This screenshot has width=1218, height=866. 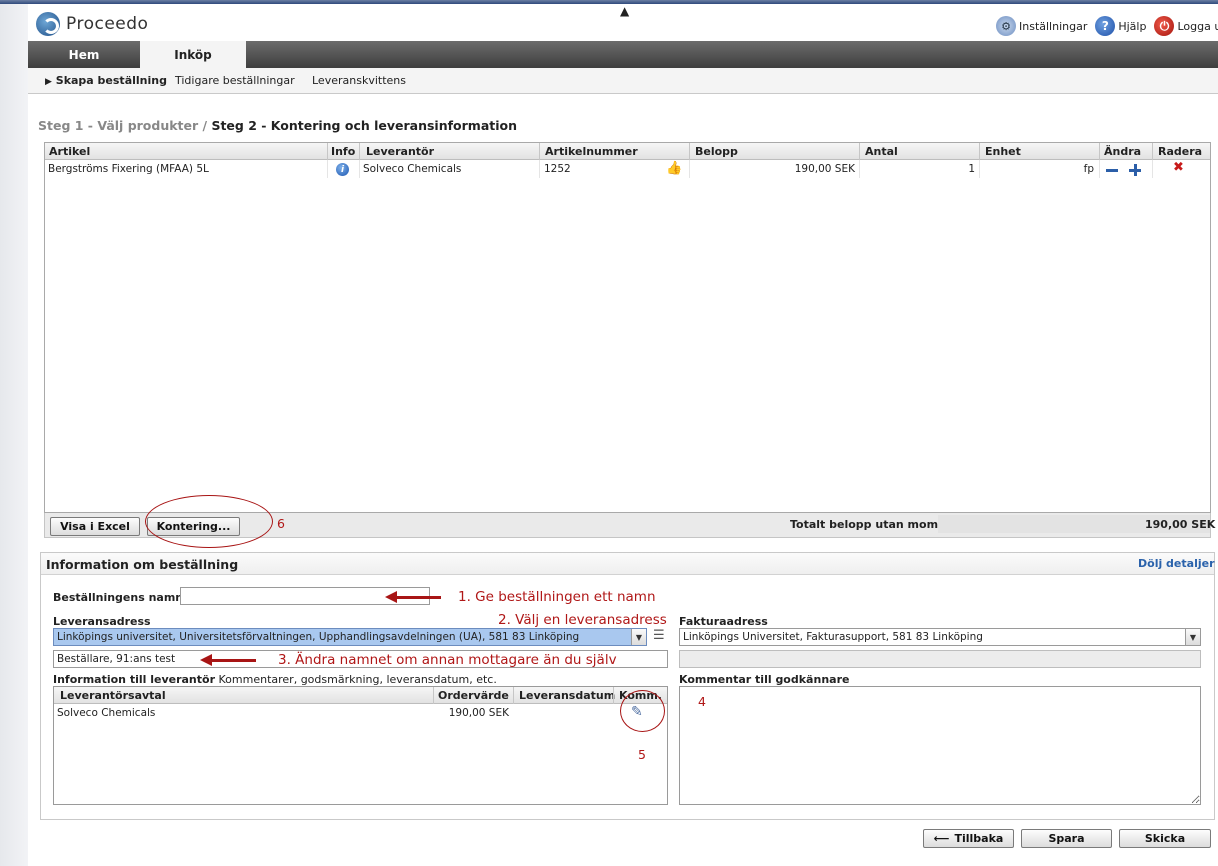 What do you see at coordinates (48, 82) in the screenshot?
I see `caret-right-icon: ▶` at bounding box center [48, 82].